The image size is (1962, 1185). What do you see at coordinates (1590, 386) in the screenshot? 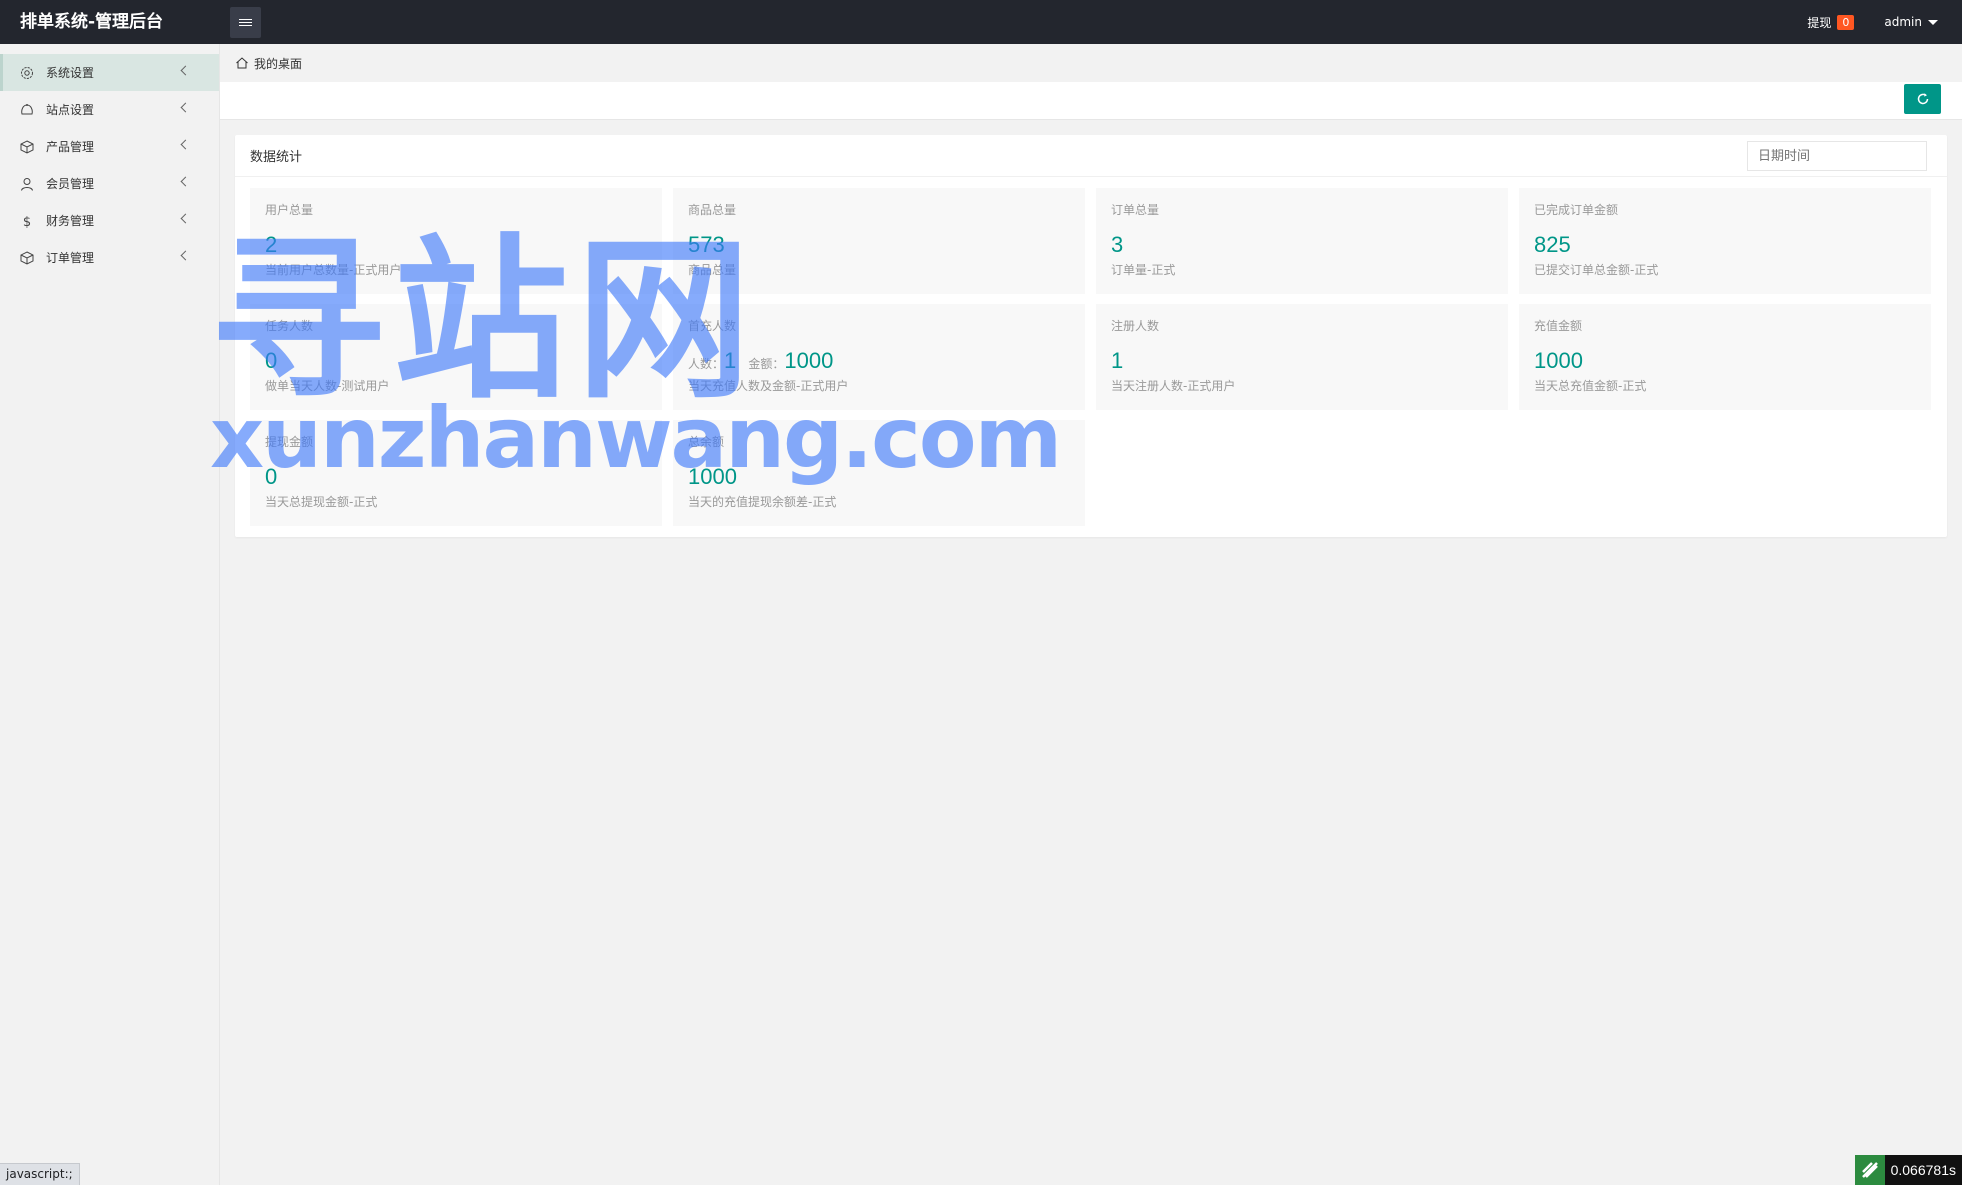
I see `stat-desc: 当天总充值金额-正式` at bounding box center [1590, 386].